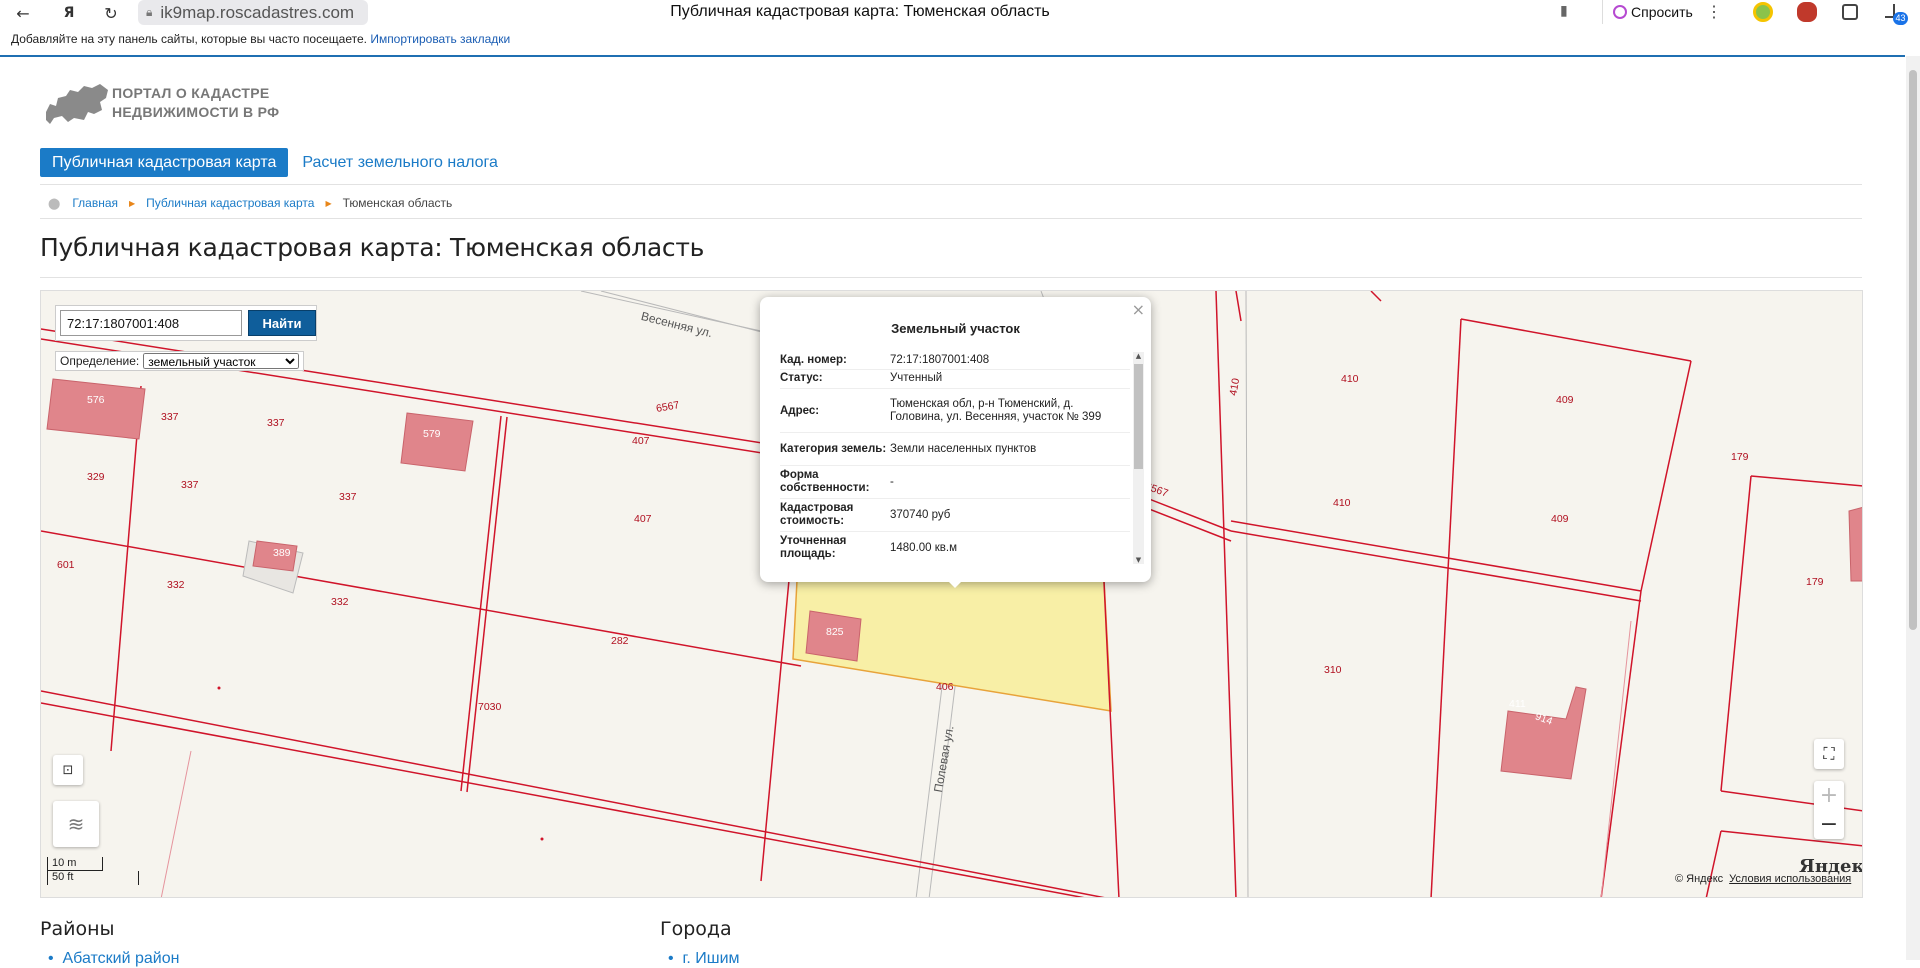 The width and height of the screenshot is (1920, 968). I want to click on fullscreen-icon: ⛶, so click(1829, 754).